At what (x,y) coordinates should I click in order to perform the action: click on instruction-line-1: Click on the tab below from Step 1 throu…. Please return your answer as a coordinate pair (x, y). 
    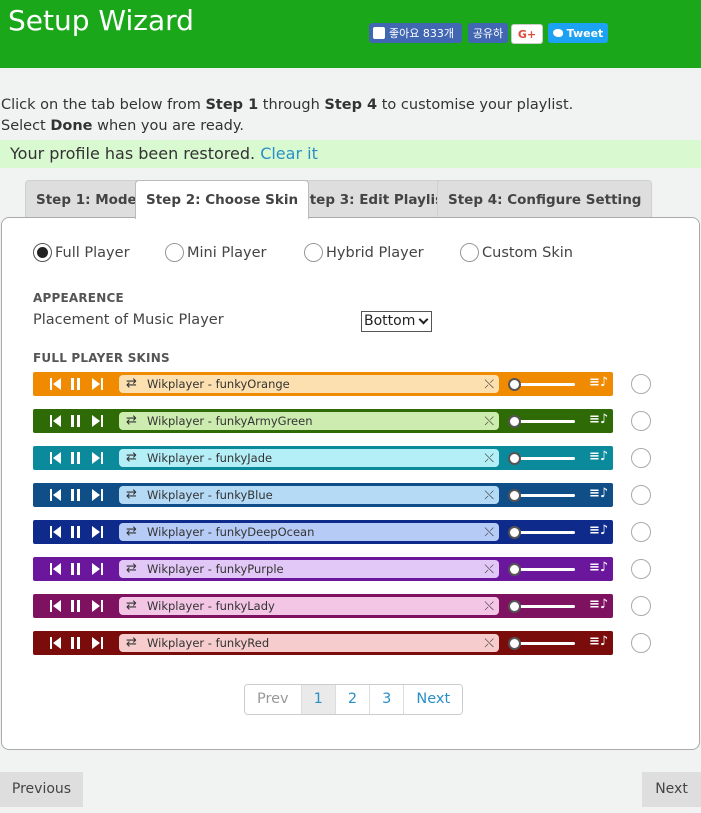
    Looking at the image, I should click on (287, 105).